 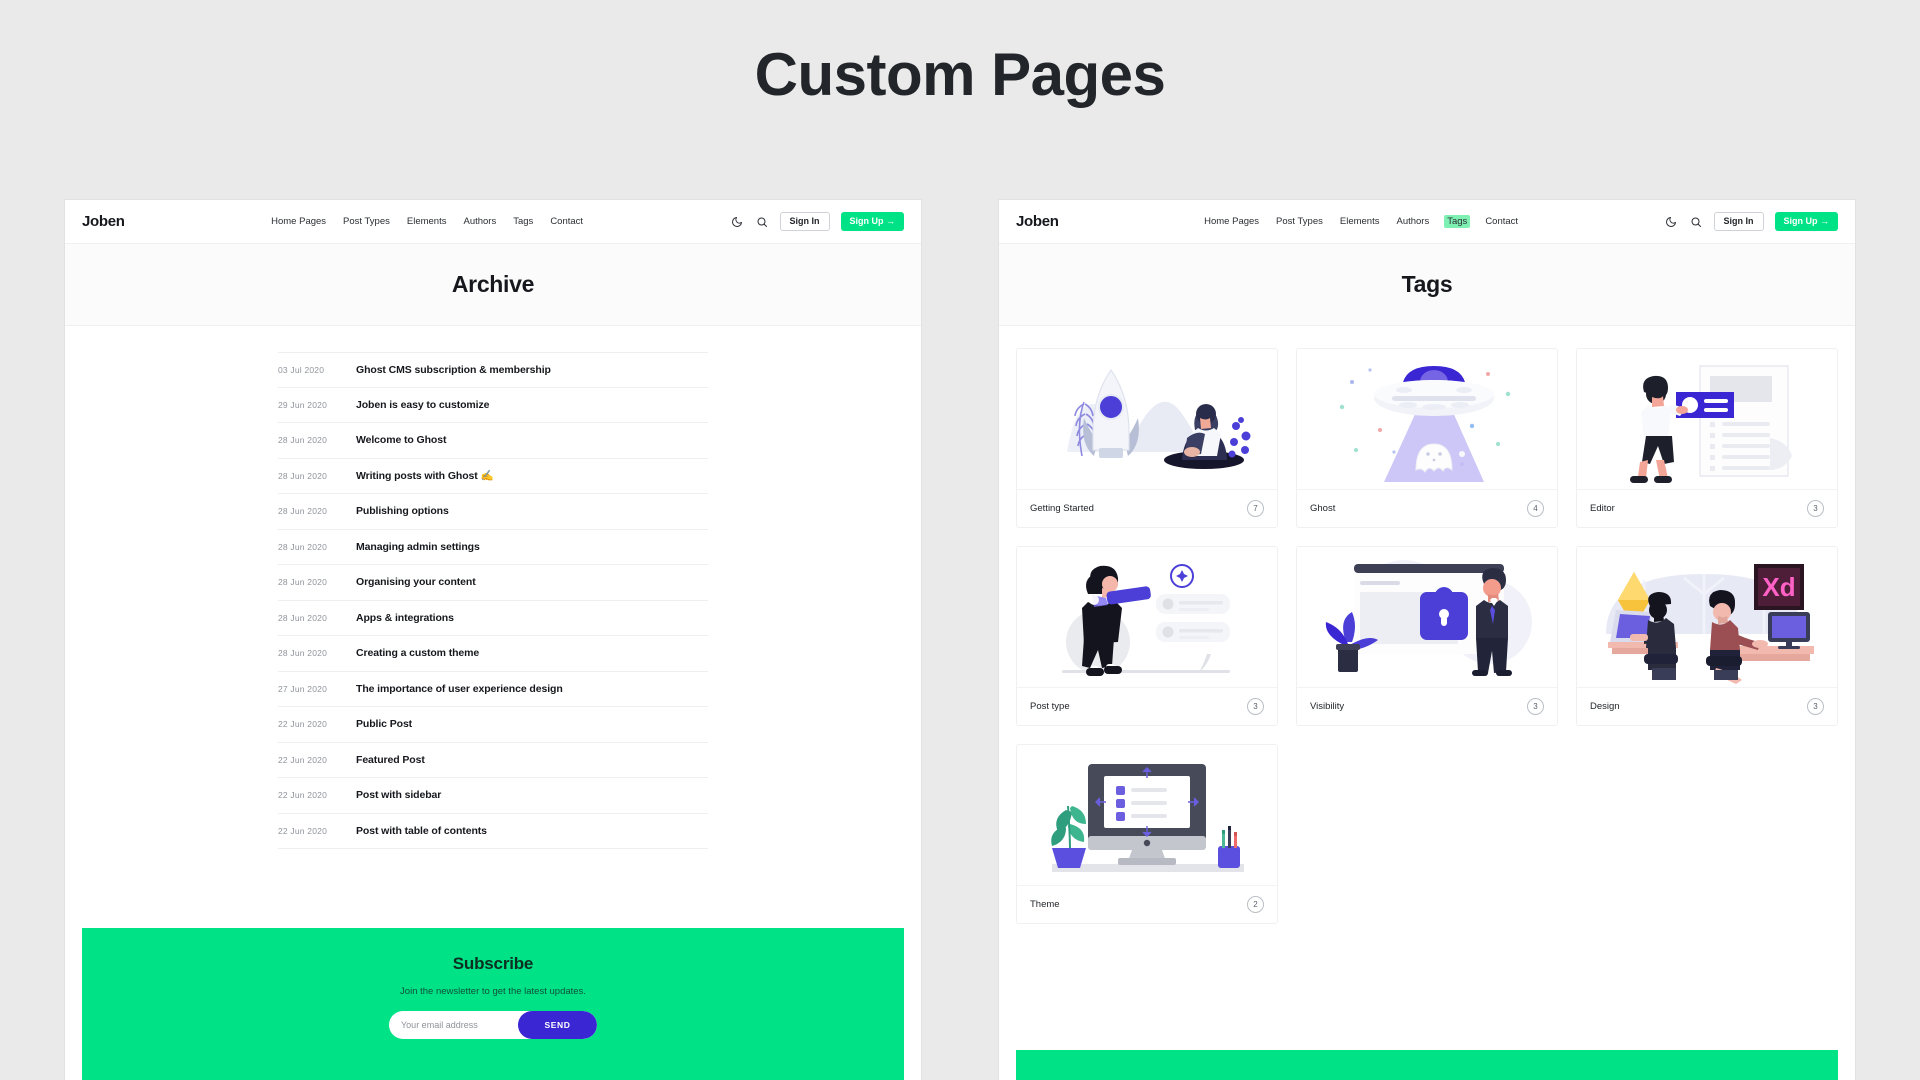 What do you see at coordinates (493, 725) in the screenshot?
I see `table-row: 22 Jun 2020 Public Post` at bounding box center [493, 725].